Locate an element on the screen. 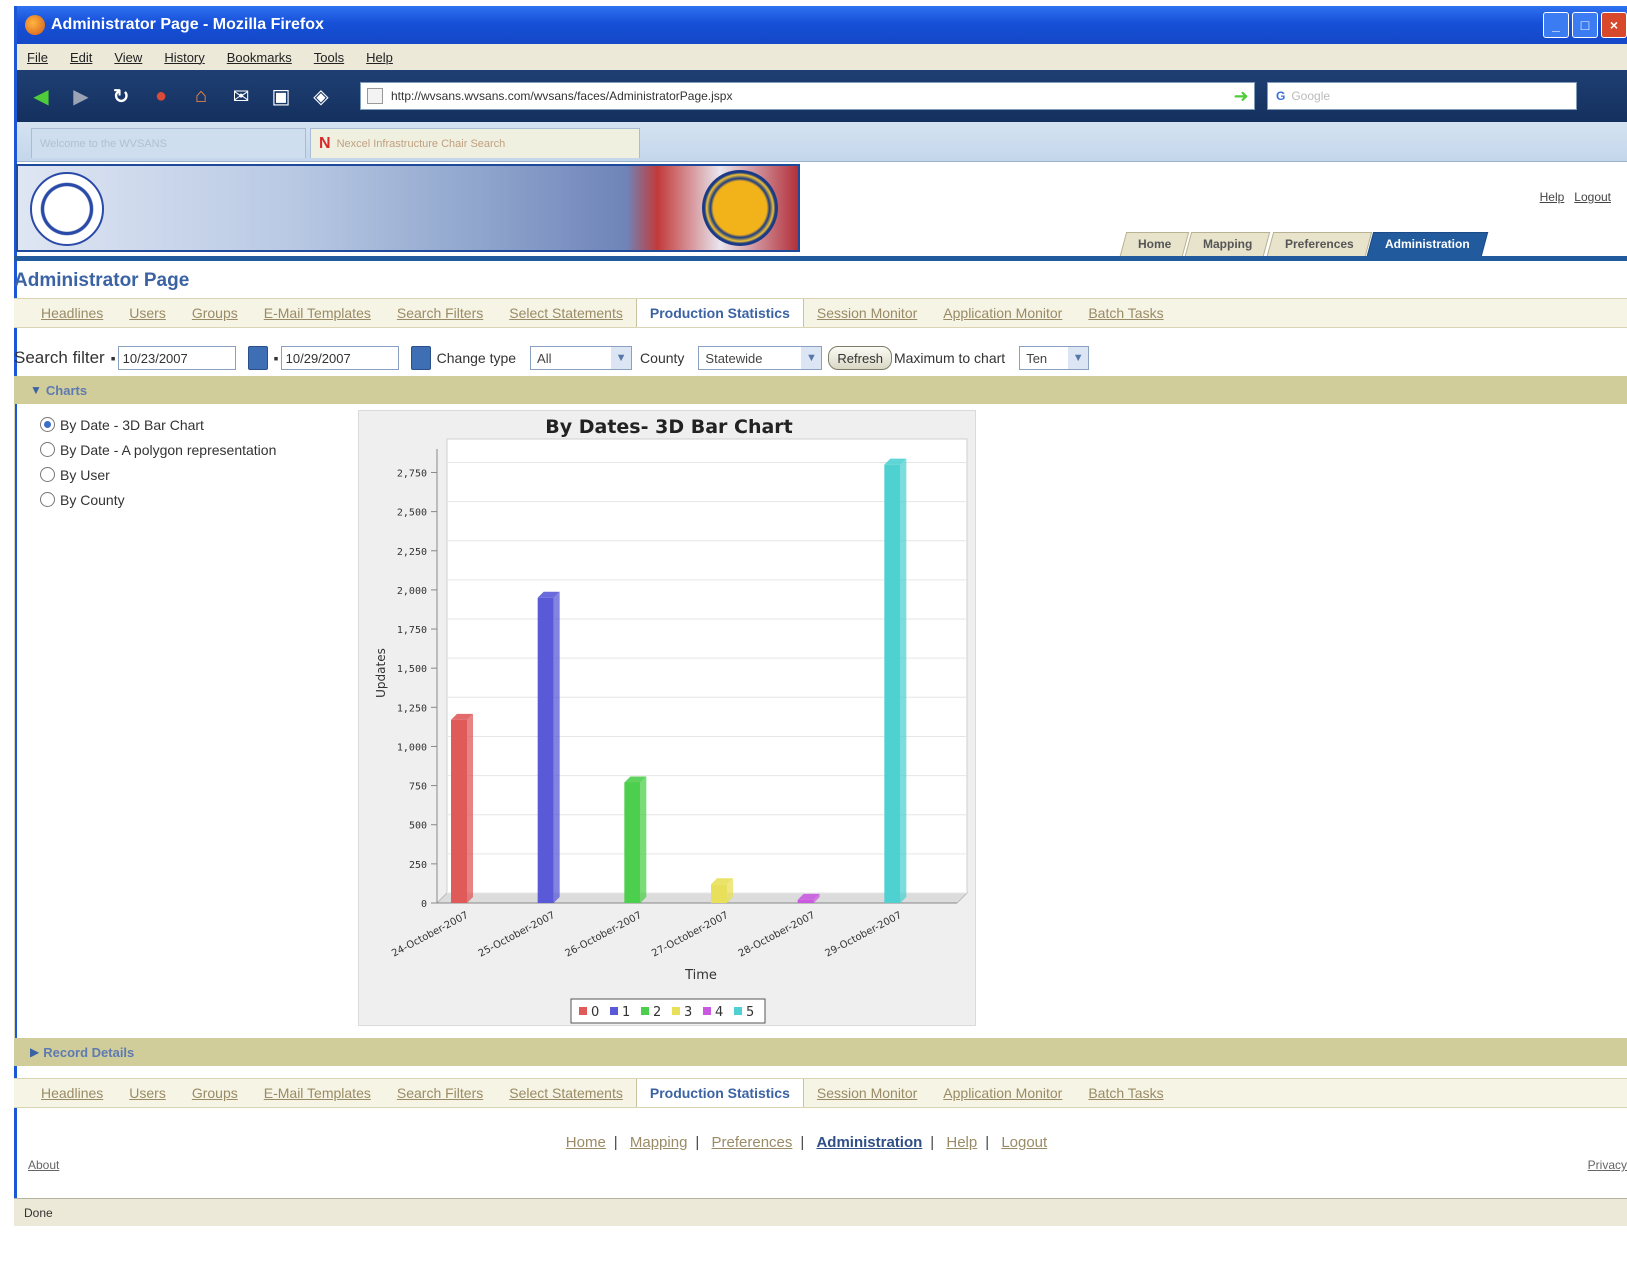  chart-option-label: By County is located at coordinates (92, 499).